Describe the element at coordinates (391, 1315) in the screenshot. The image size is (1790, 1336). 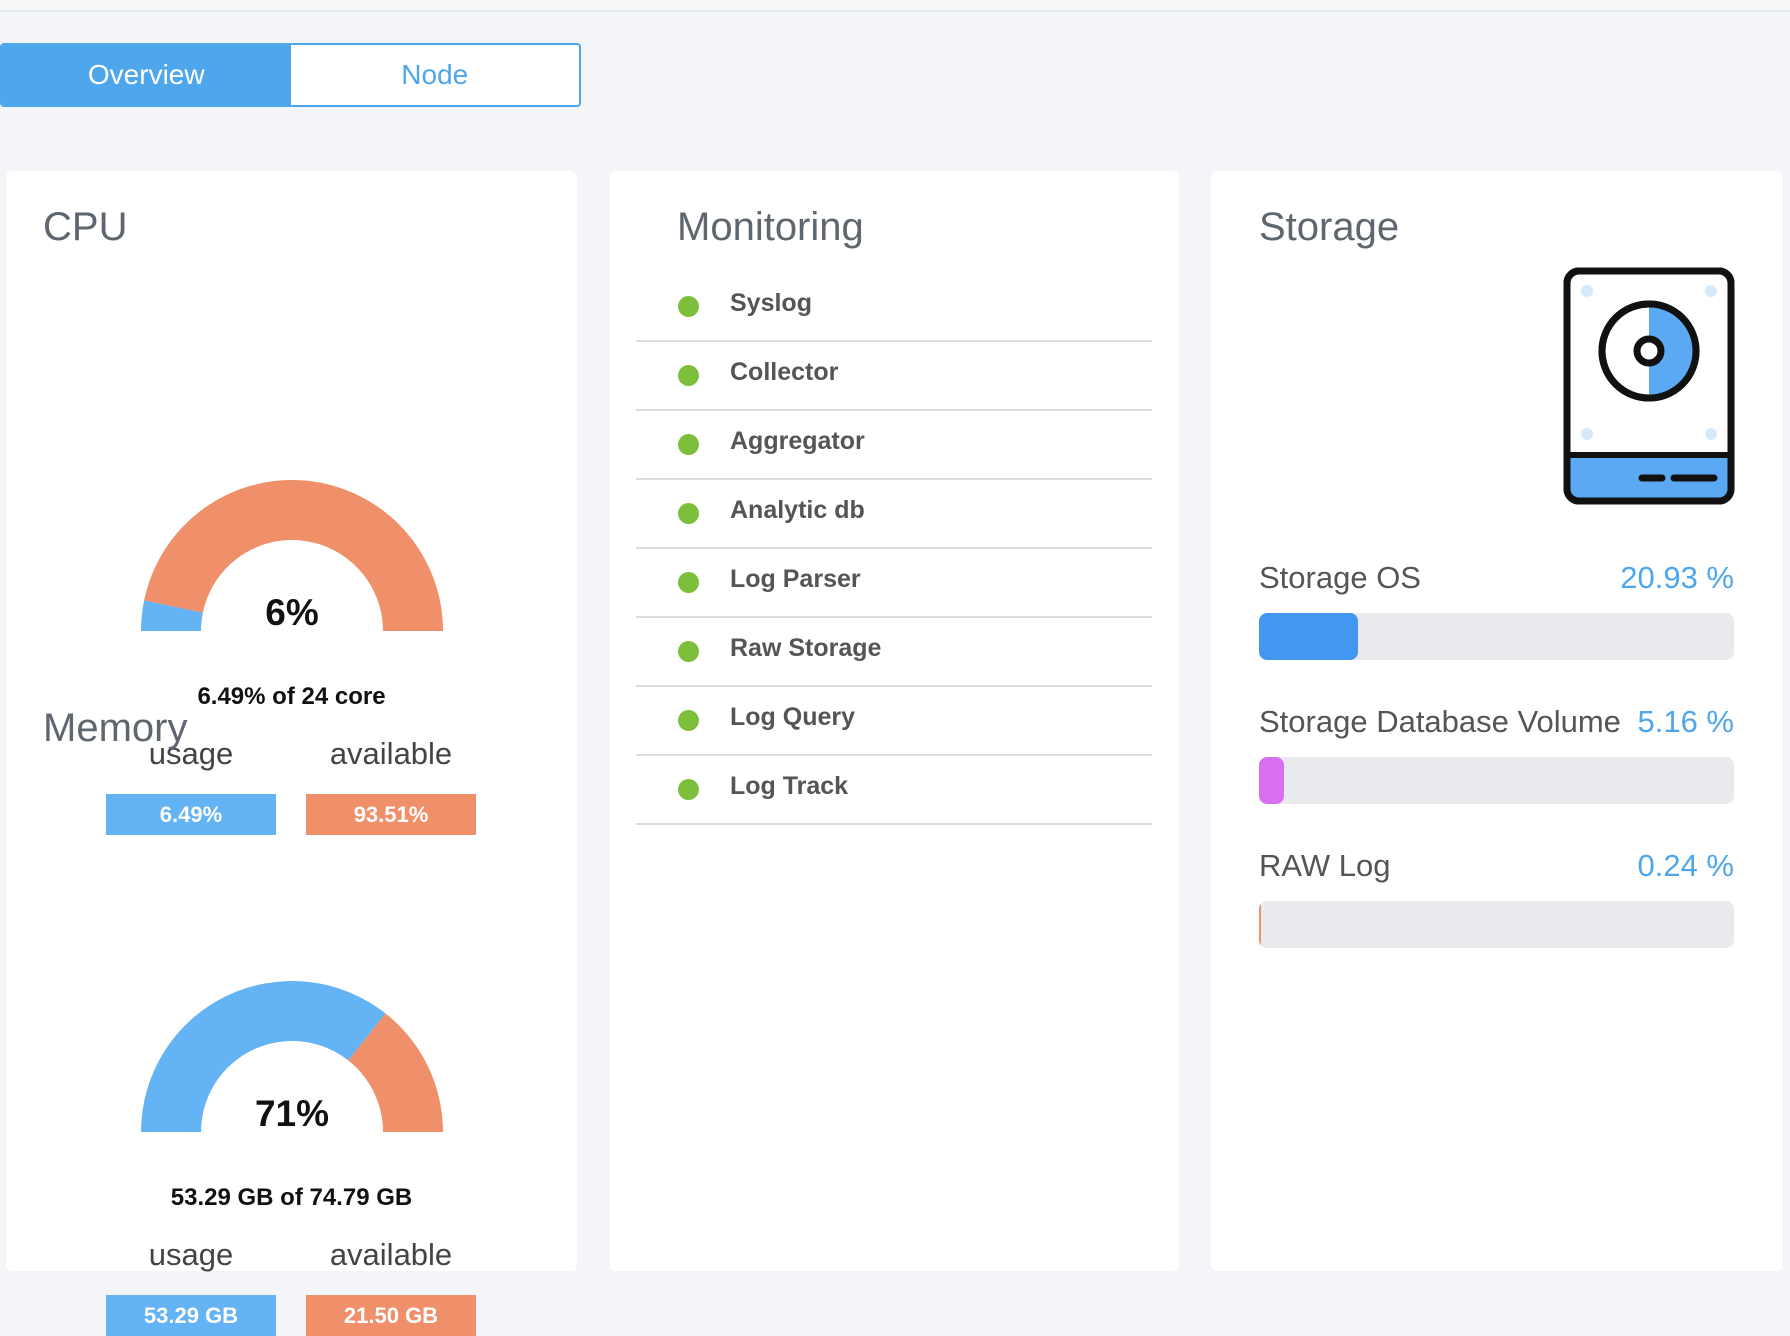
I see `memory-available-badge: 21.50 GB` at that location.